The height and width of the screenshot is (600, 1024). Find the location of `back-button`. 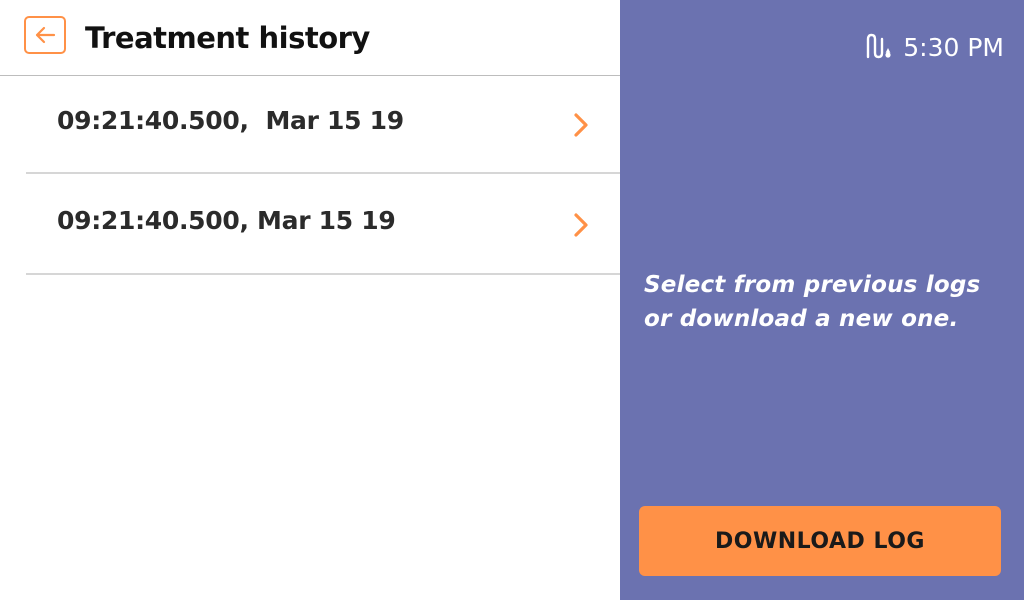

back-button is located at coordinates (45, 35).